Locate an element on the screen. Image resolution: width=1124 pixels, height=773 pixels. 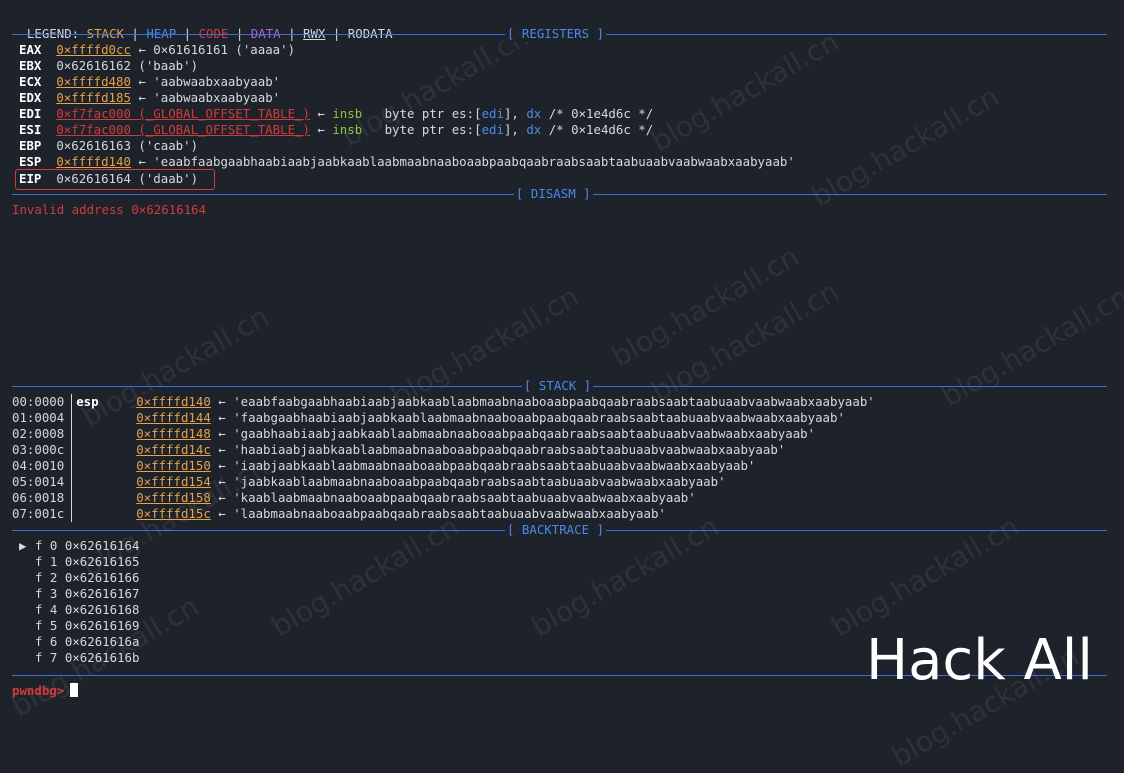
stack-offset: 06:0018 is located at coordinates (38, 497).